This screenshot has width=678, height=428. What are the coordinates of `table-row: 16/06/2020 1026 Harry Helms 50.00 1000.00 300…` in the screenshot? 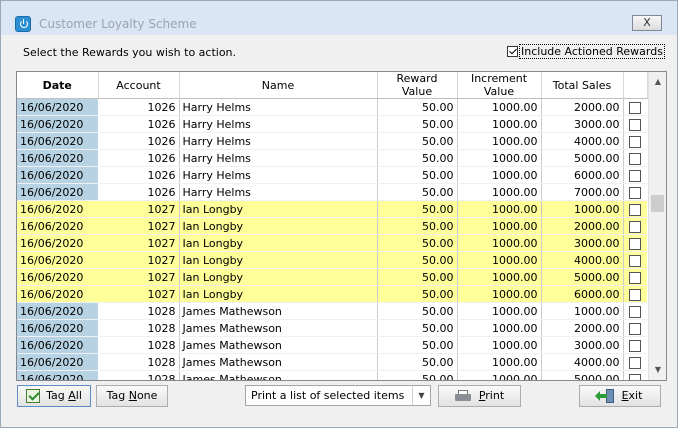 It's located at (332, 124).